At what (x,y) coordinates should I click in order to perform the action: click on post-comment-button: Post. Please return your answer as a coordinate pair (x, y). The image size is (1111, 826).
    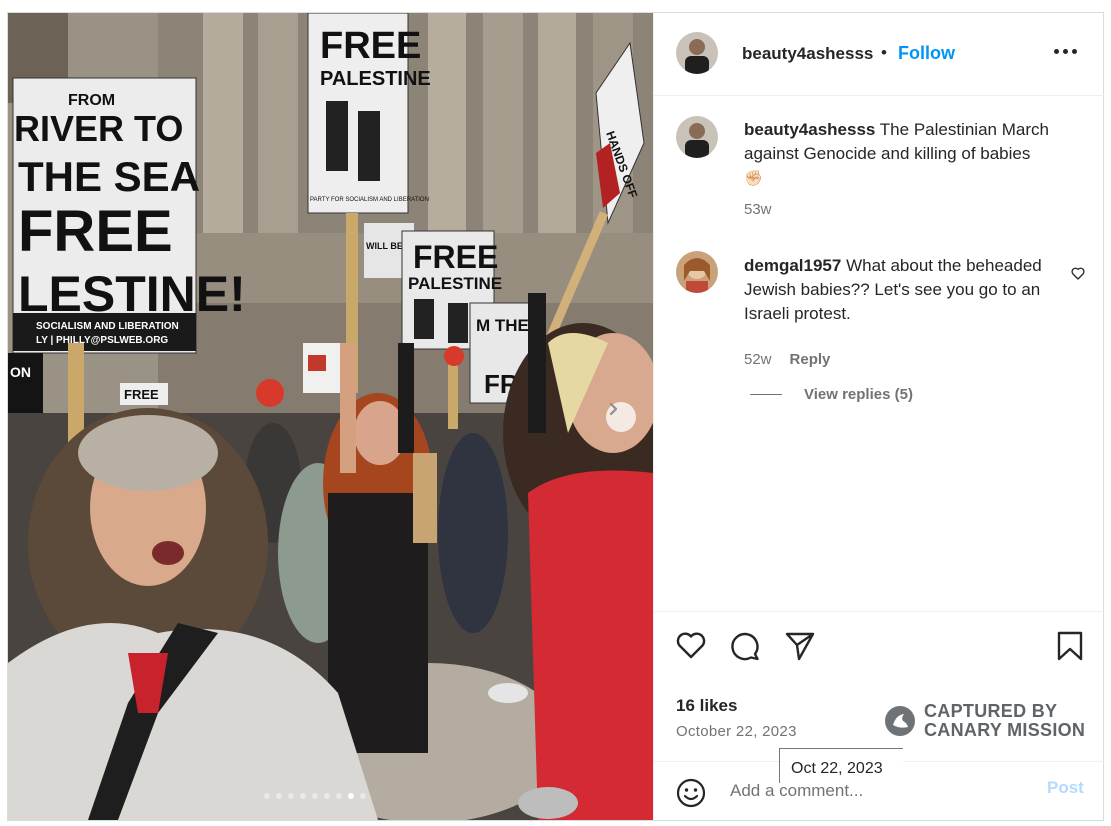
    Looking at the image, I should click on (1065, 788).